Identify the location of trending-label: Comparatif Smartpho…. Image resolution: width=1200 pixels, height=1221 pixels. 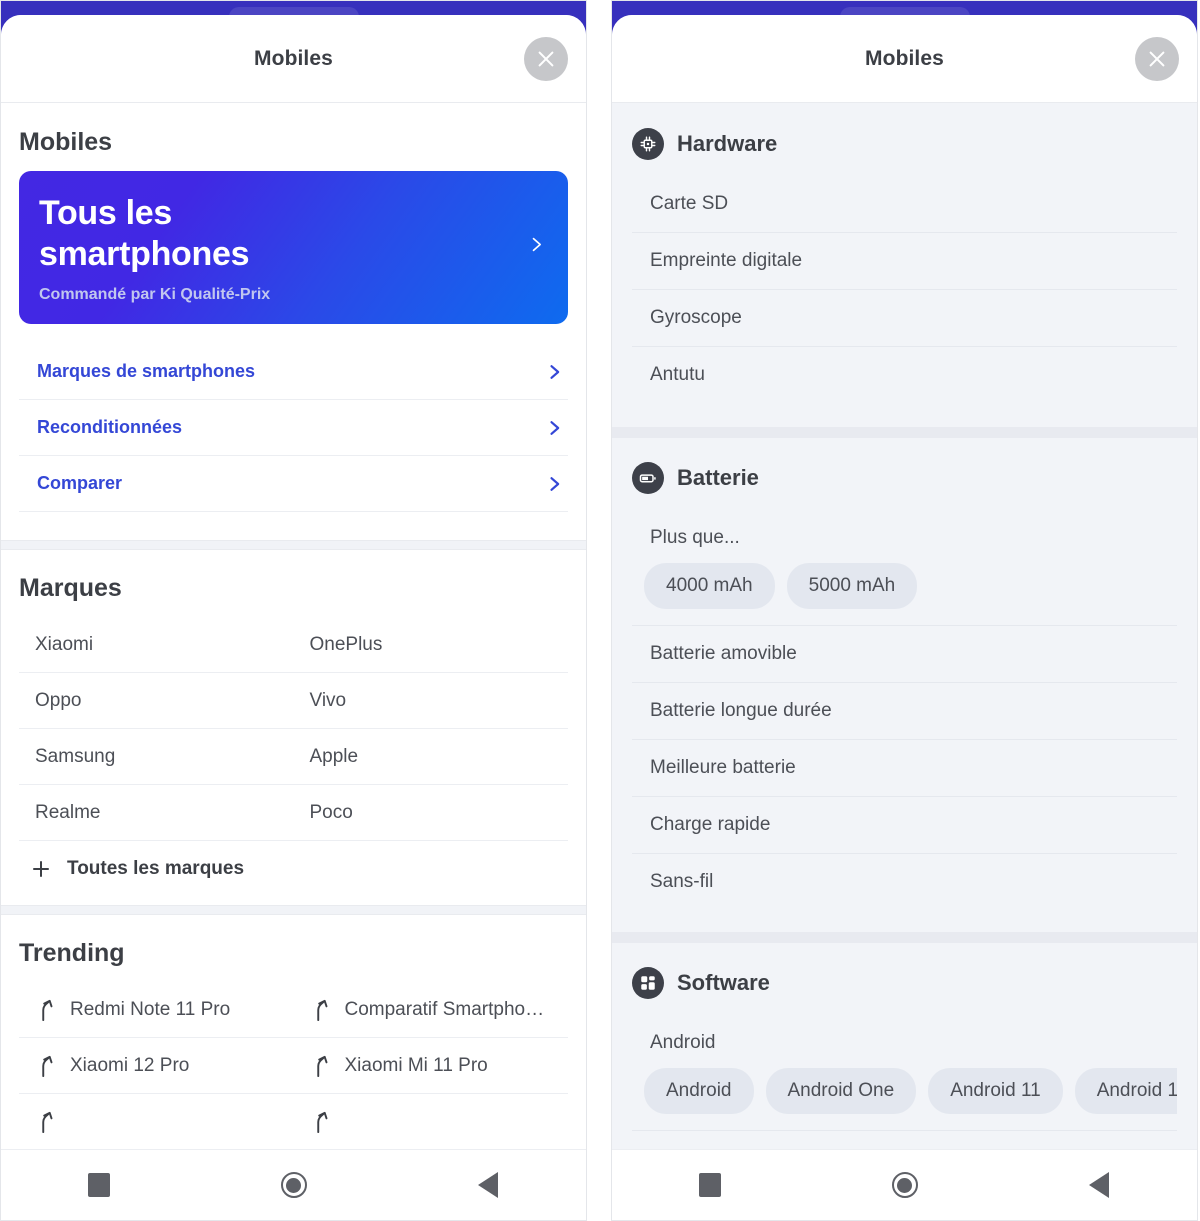
(444, 1009).